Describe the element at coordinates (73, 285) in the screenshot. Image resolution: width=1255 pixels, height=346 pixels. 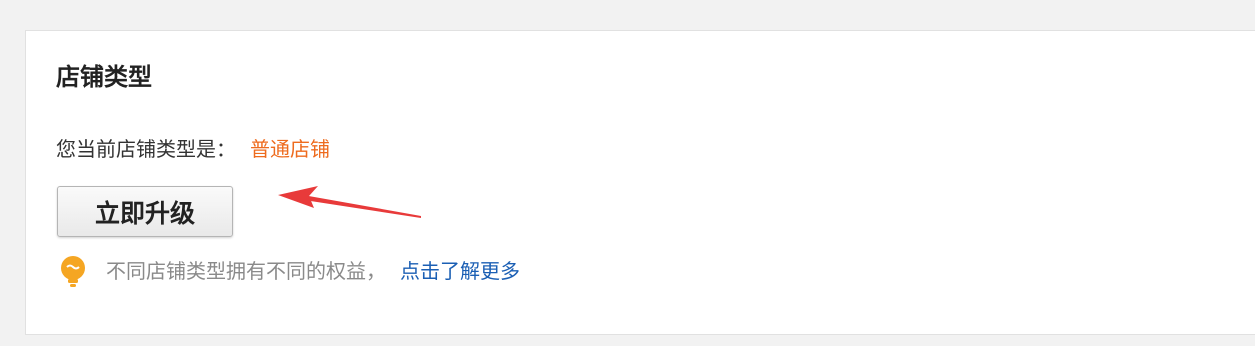
I see `lightbulb-tip` at that location.